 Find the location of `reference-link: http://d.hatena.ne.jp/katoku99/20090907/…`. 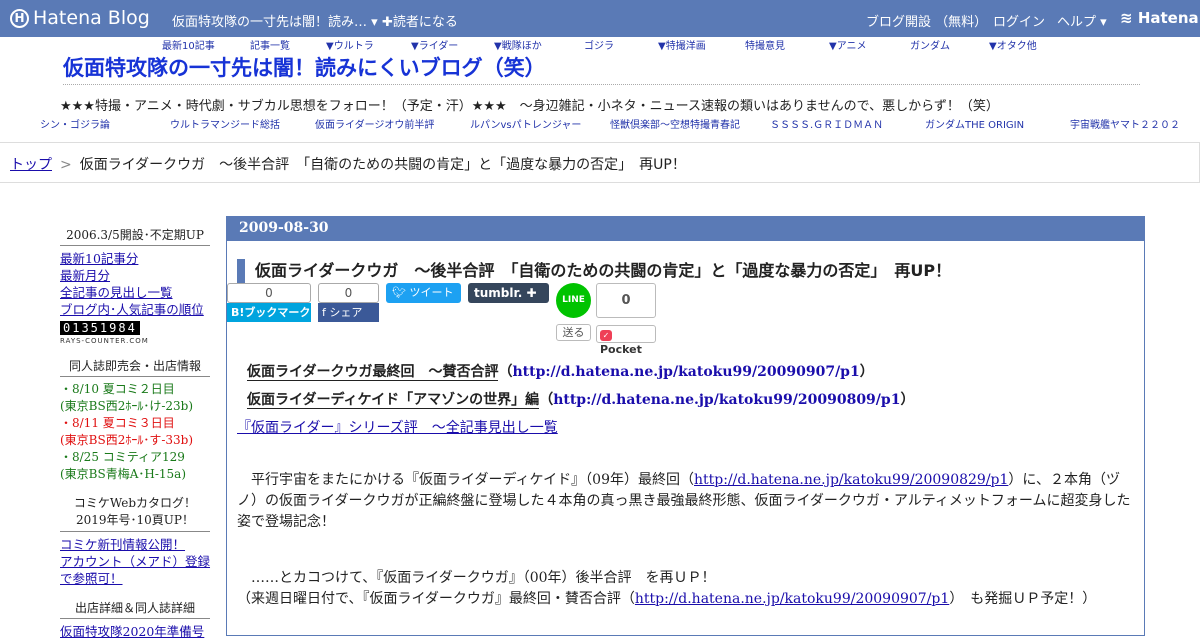

reference-link: http://d.hatena.ne.jp/katoku99/20090907/… is located at coordinates (685, 372).